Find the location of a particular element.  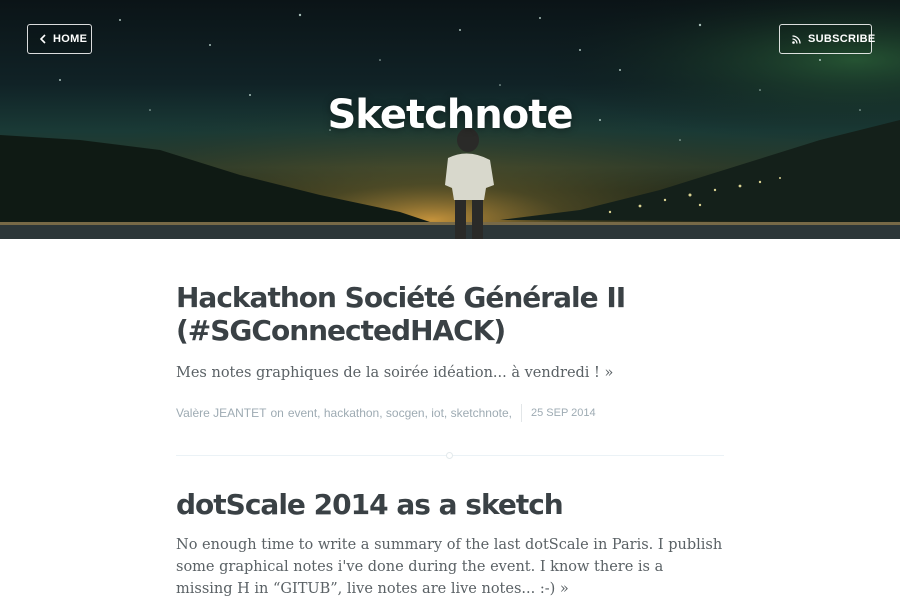

post-title-link: dotScale 2014 as a sketch is located at coordinates (450, 504).